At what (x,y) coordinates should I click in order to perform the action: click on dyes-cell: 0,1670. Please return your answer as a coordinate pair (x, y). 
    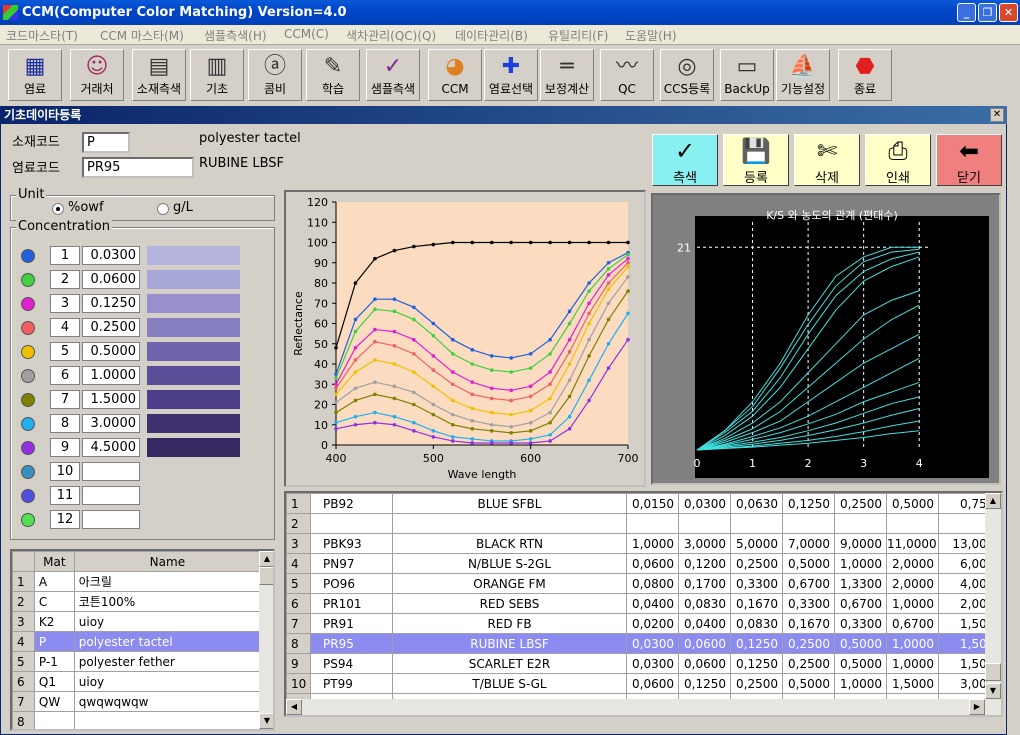
    Looking at the image, I should click on (756, 603).